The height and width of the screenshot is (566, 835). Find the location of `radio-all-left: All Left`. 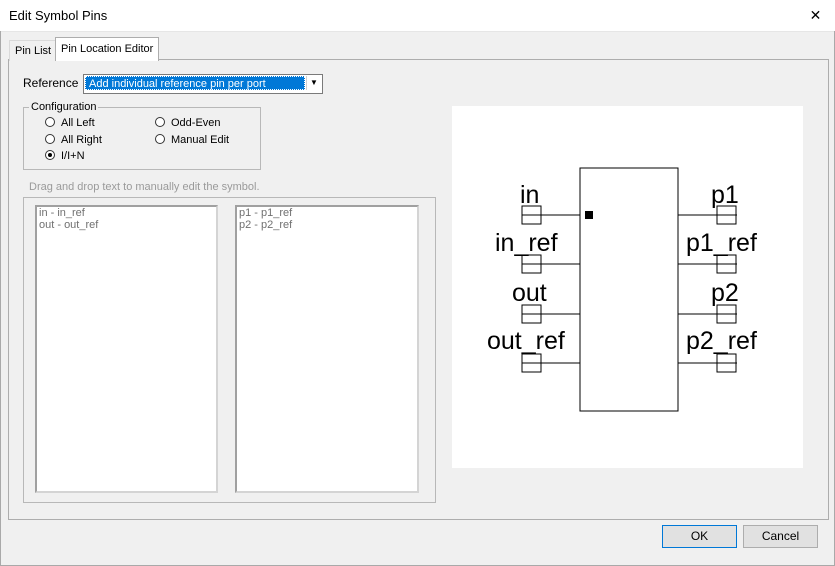

radio-all-left: All Left is located at coordinates (70, 123).